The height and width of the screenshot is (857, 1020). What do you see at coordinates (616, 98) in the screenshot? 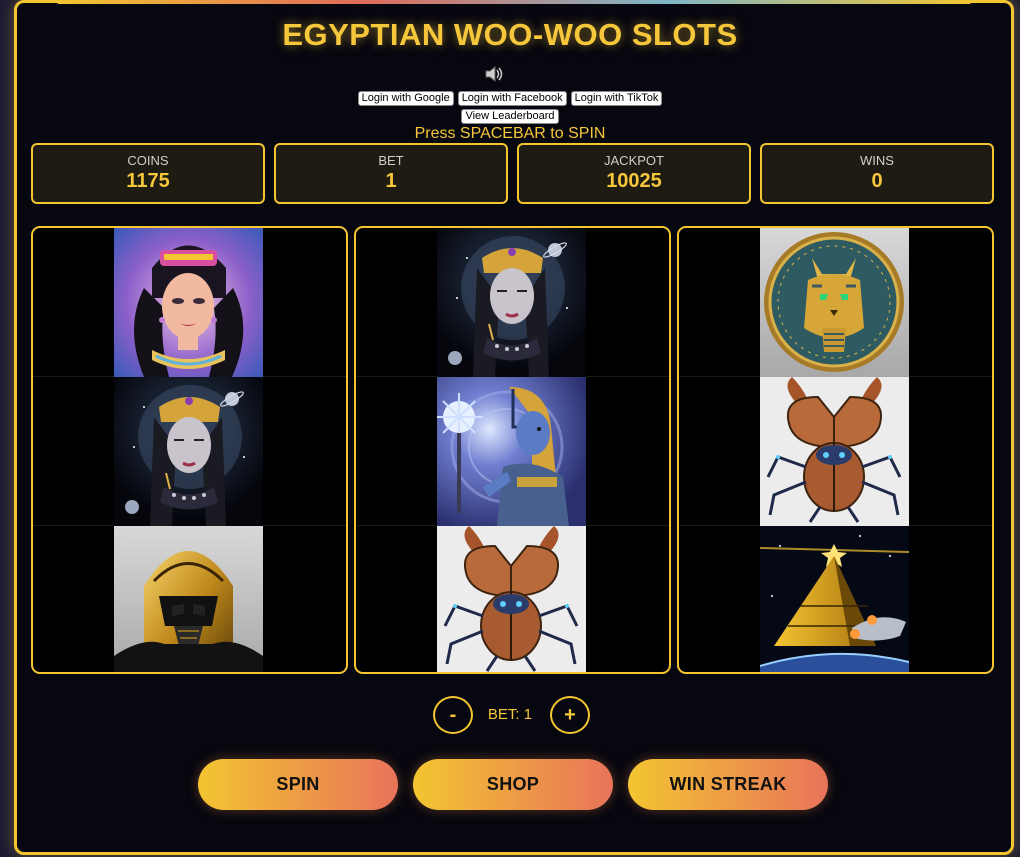
I see `login-tiktok-button: Login with TikTok` at bounding box center [616, 98].